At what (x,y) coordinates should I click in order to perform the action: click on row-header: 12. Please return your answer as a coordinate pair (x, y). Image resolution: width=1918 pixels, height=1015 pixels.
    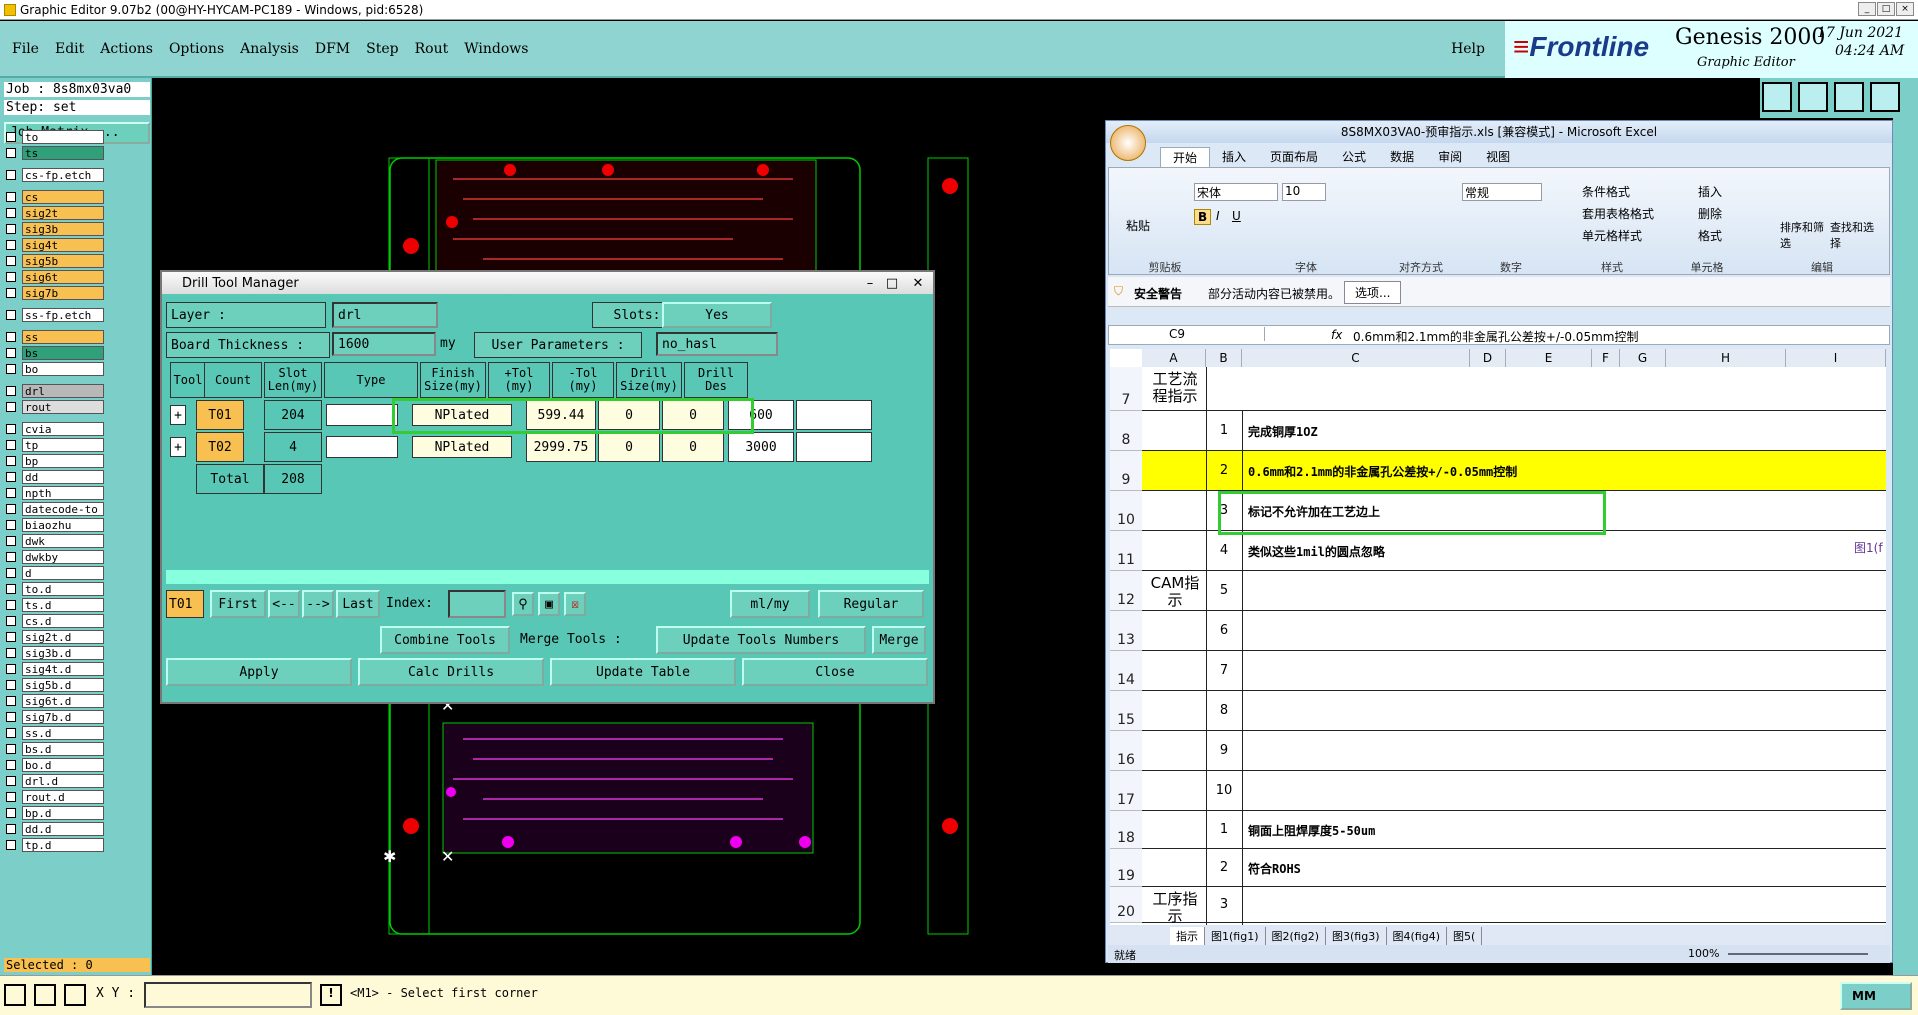
    Looking at the image, I should click on (1126, 591).